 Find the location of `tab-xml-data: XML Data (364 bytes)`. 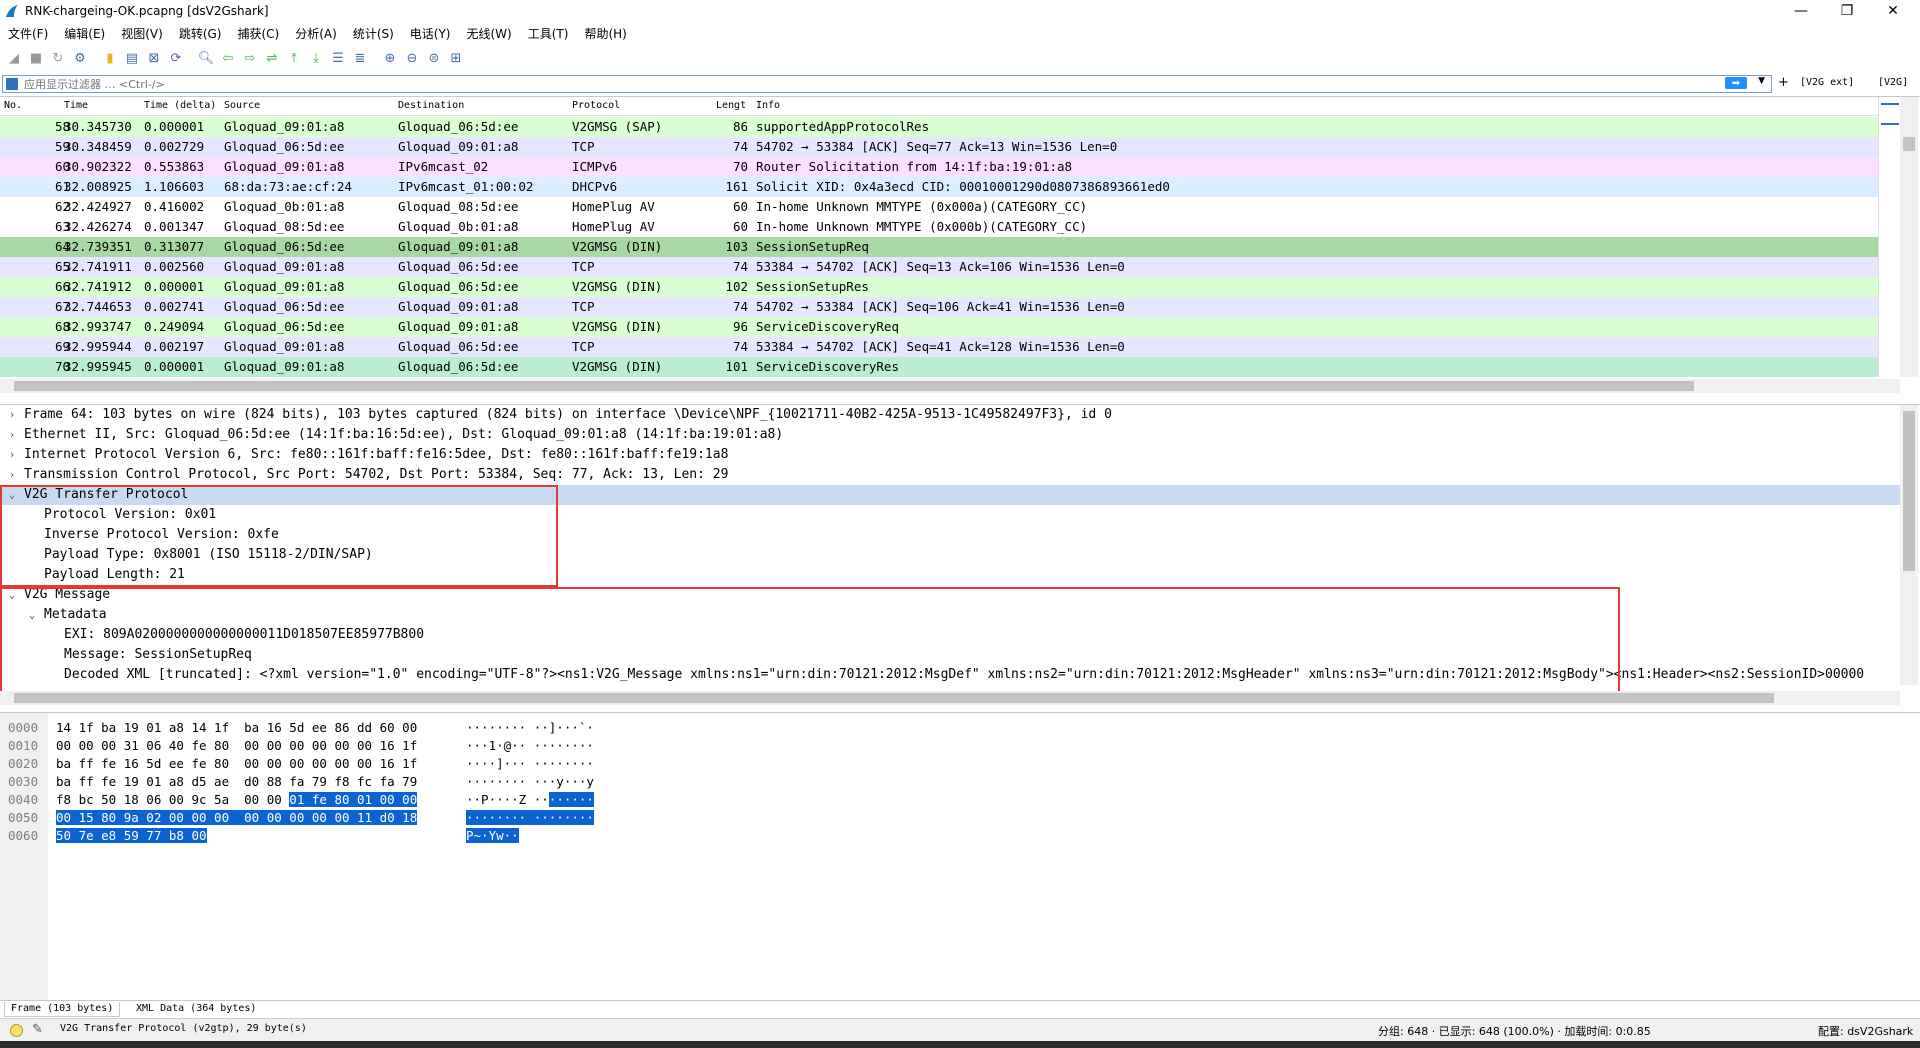

tab-xml-data: XML Data (364 bytes) is located at coordinates (196, 1009).